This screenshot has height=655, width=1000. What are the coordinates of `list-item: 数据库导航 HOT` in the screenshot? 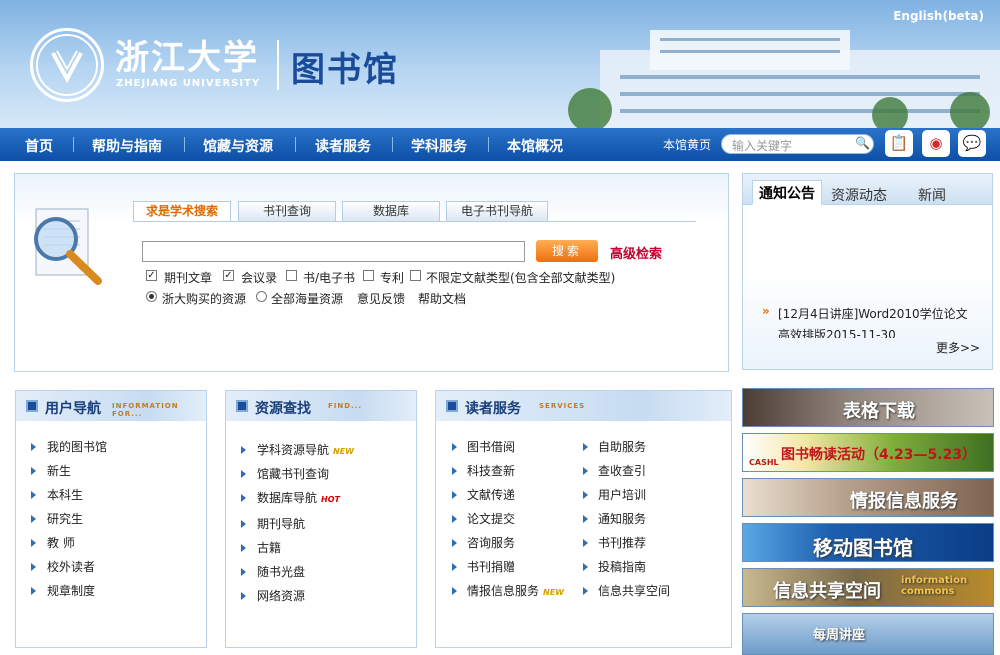 It's located at (298, 497).